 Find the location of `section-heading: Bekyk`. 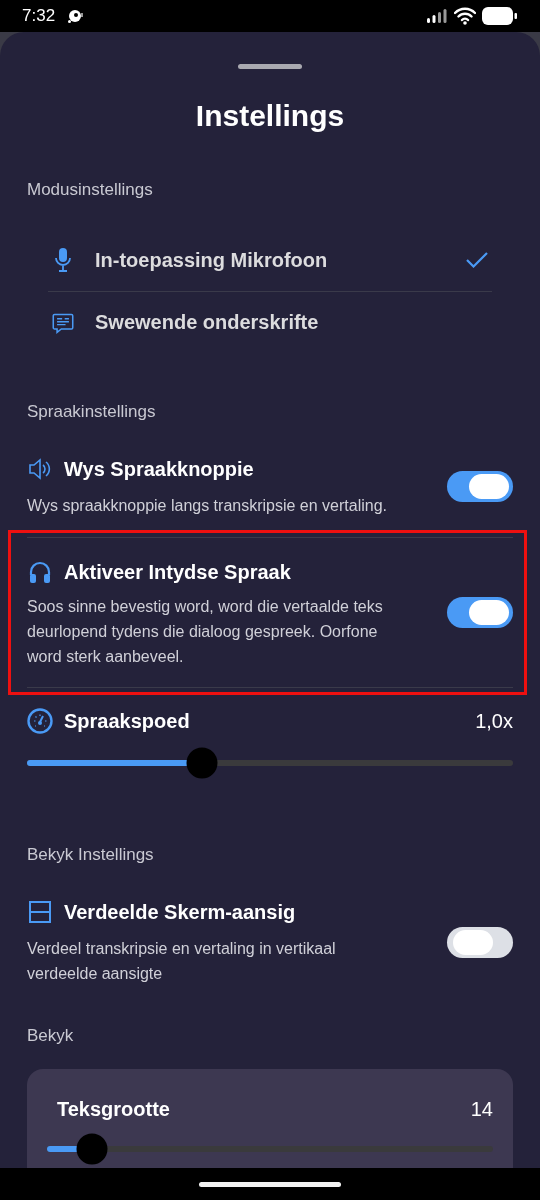

section-heading: Bekyk is located at coordinates (51, 1036).